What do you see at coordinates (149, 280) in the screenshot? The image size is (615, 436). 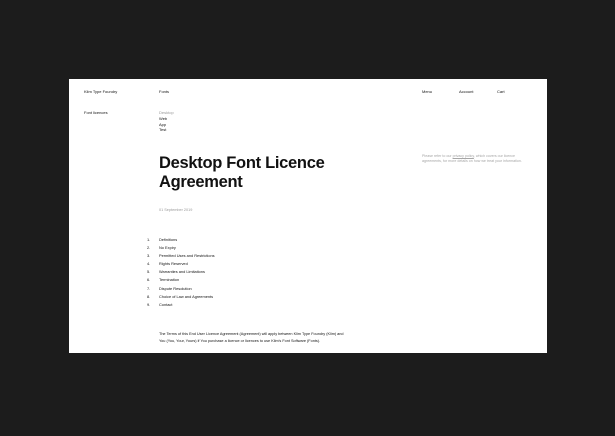 I see `toc-number: 6.` at bounding box center [149, 280].